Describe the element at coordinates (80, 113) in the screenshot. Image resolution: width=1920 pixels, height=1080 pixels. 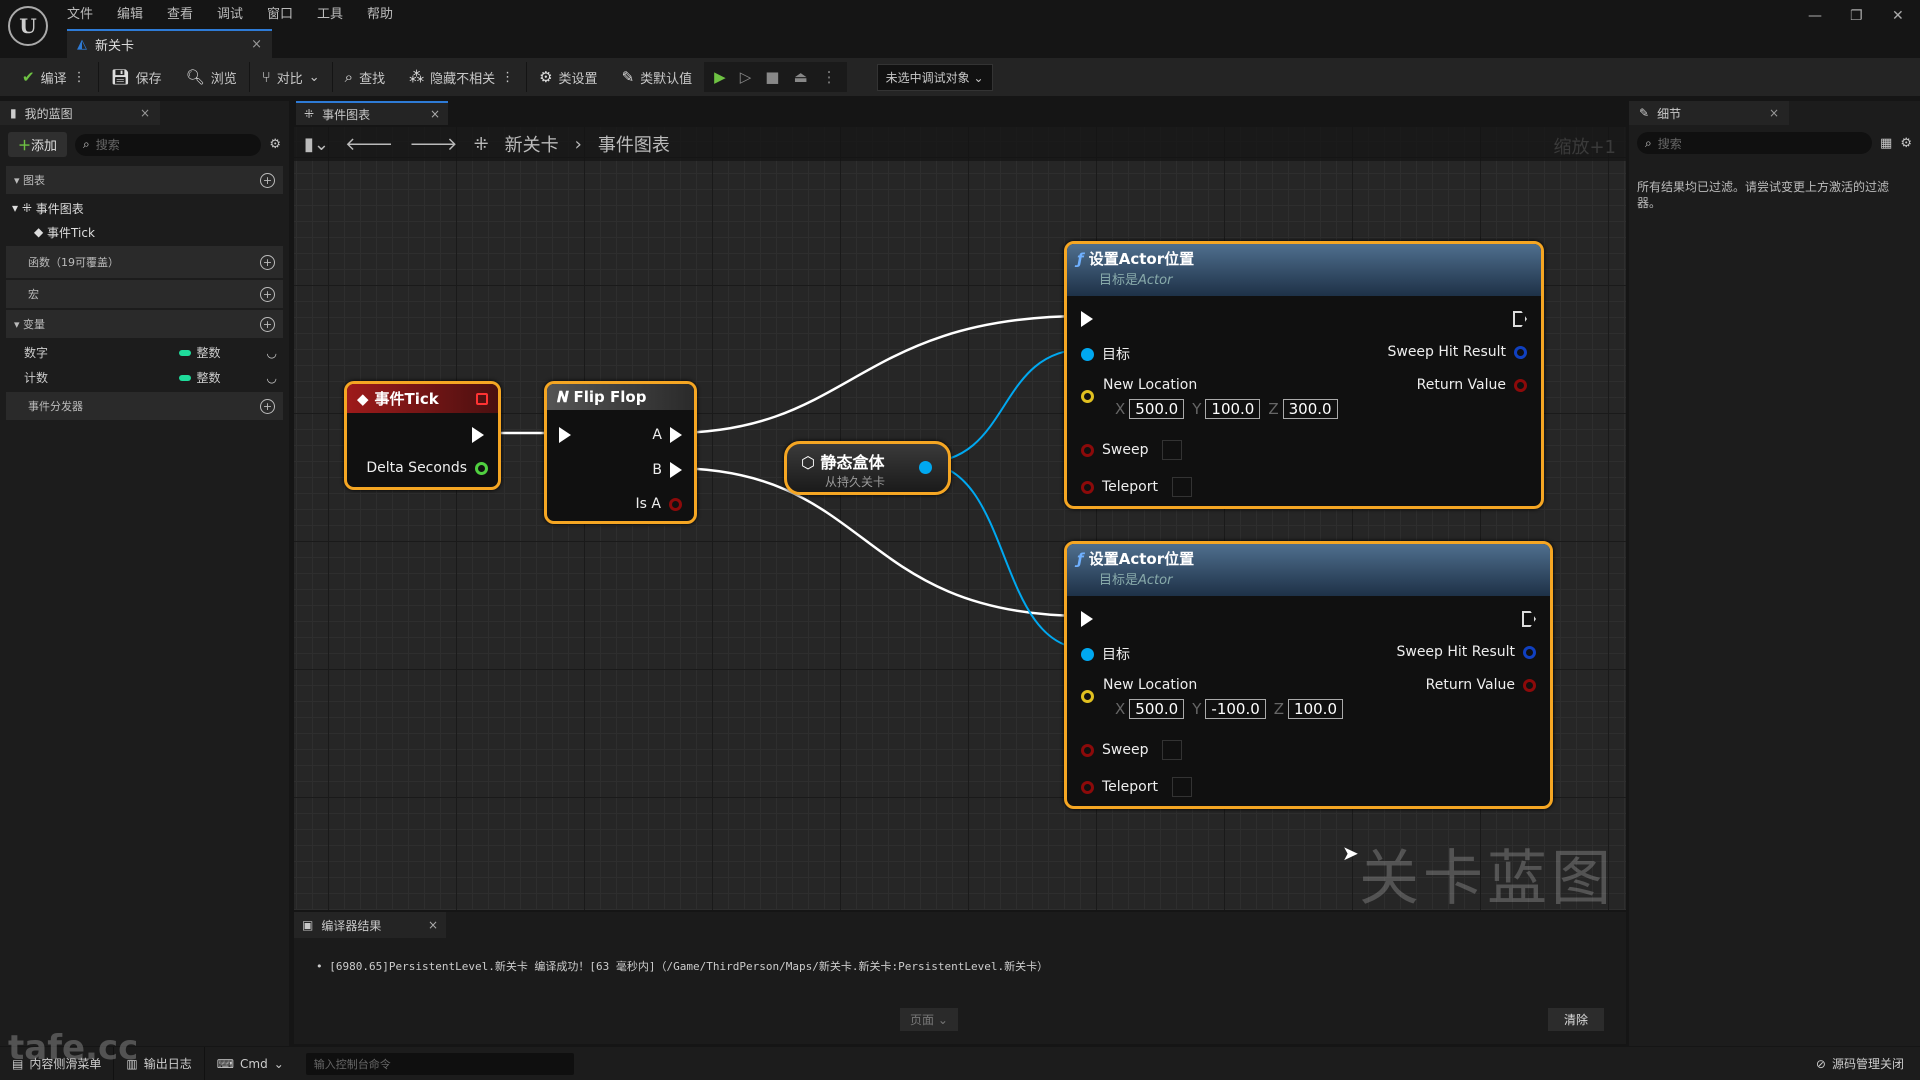
I see `my-blueprint-tab: ▮ 我的蓝图 ×` at that location.